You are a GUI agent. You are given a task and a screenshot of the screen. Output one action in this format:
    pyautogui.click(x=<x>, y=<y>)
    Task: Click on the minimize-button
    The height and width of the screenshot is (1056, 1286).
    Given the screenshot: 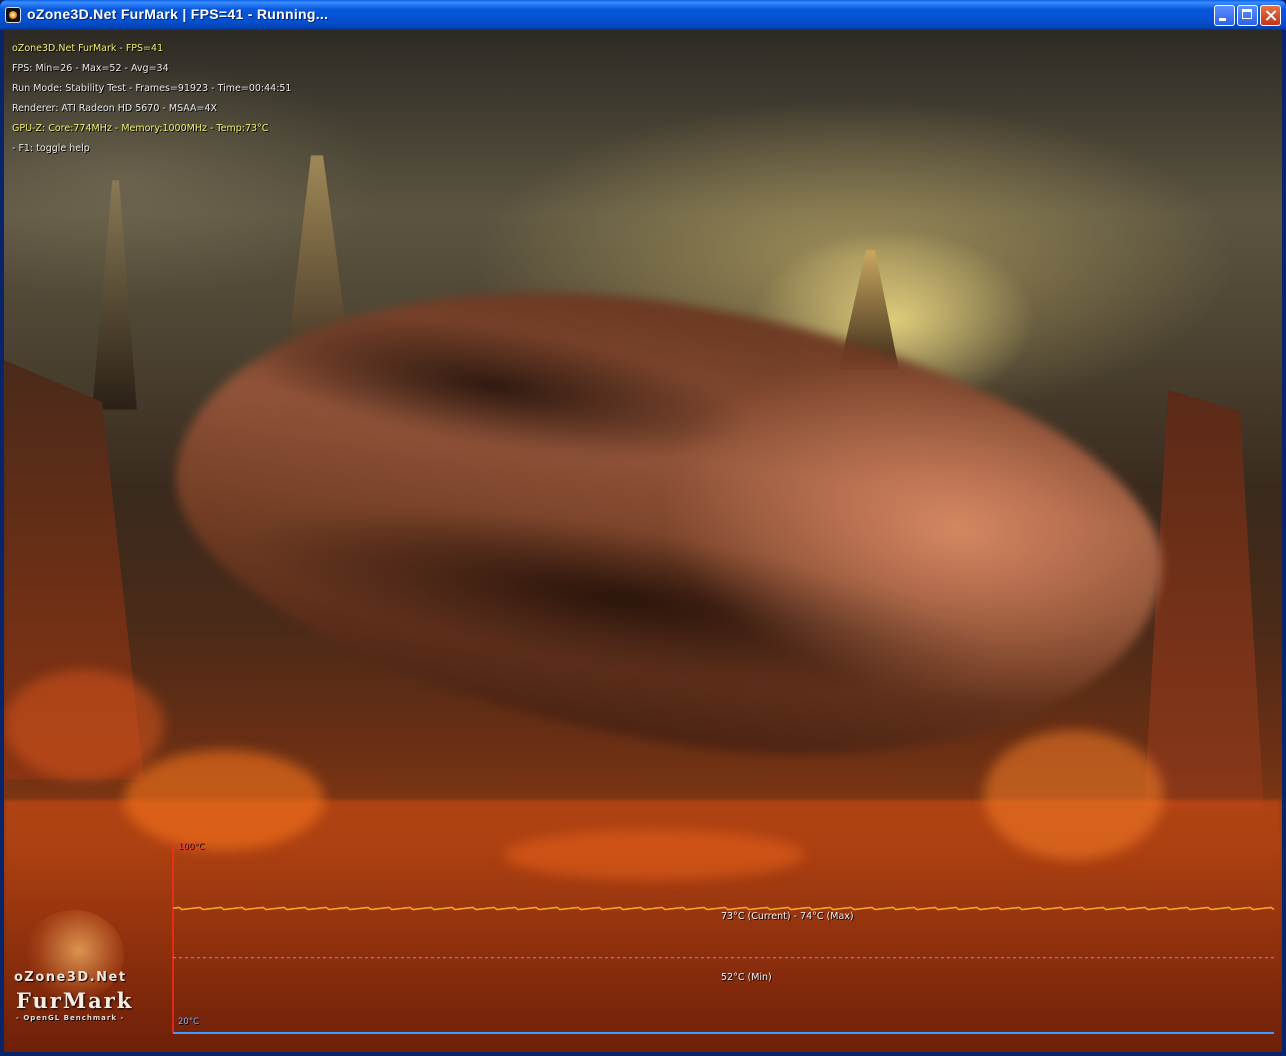 What is the action you would take?
    pyautogui.click(x=1224, y=15)
    